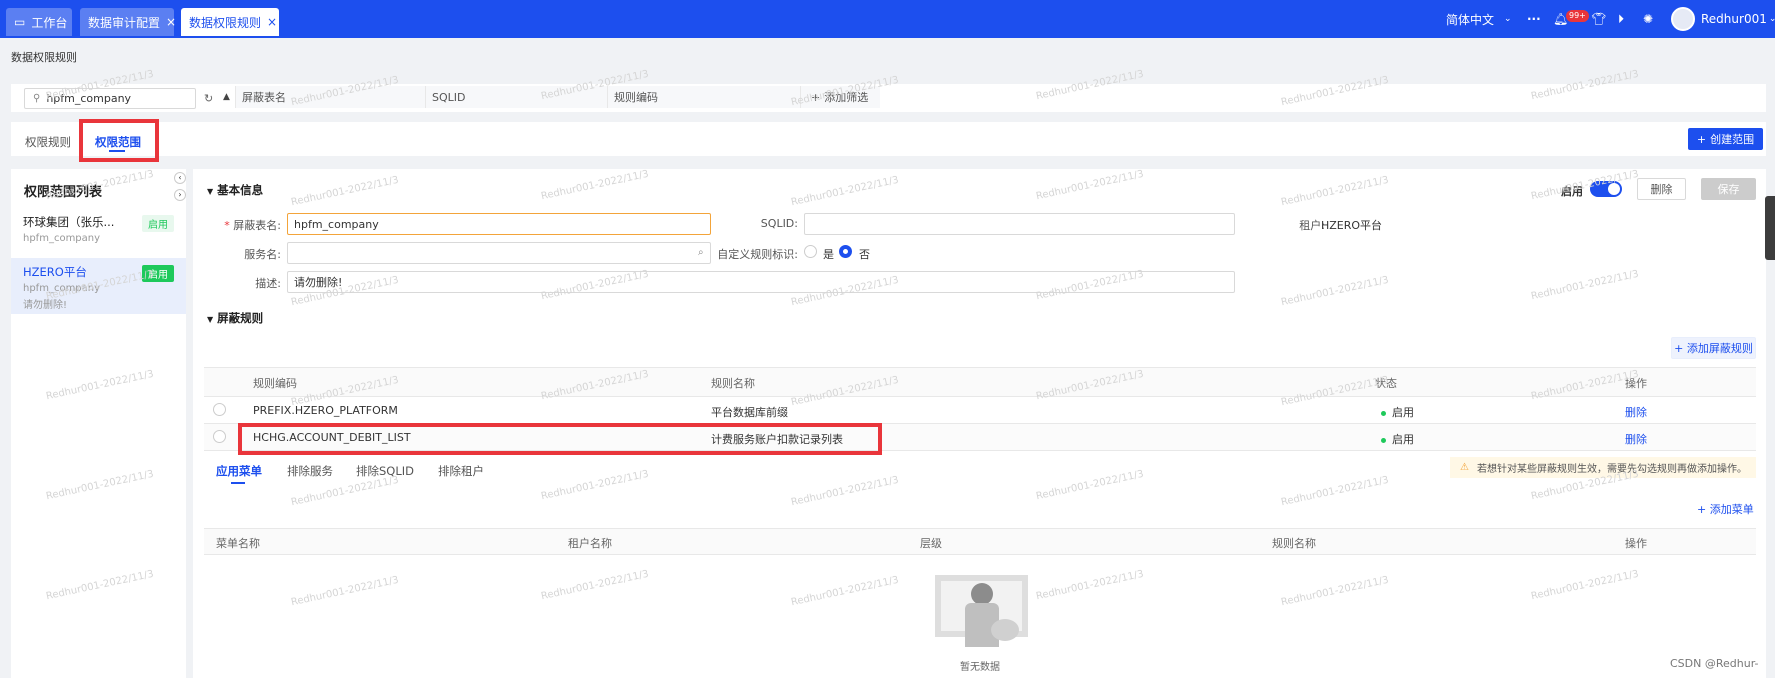  I want to click on sqlid-field, so click(1019, 224).